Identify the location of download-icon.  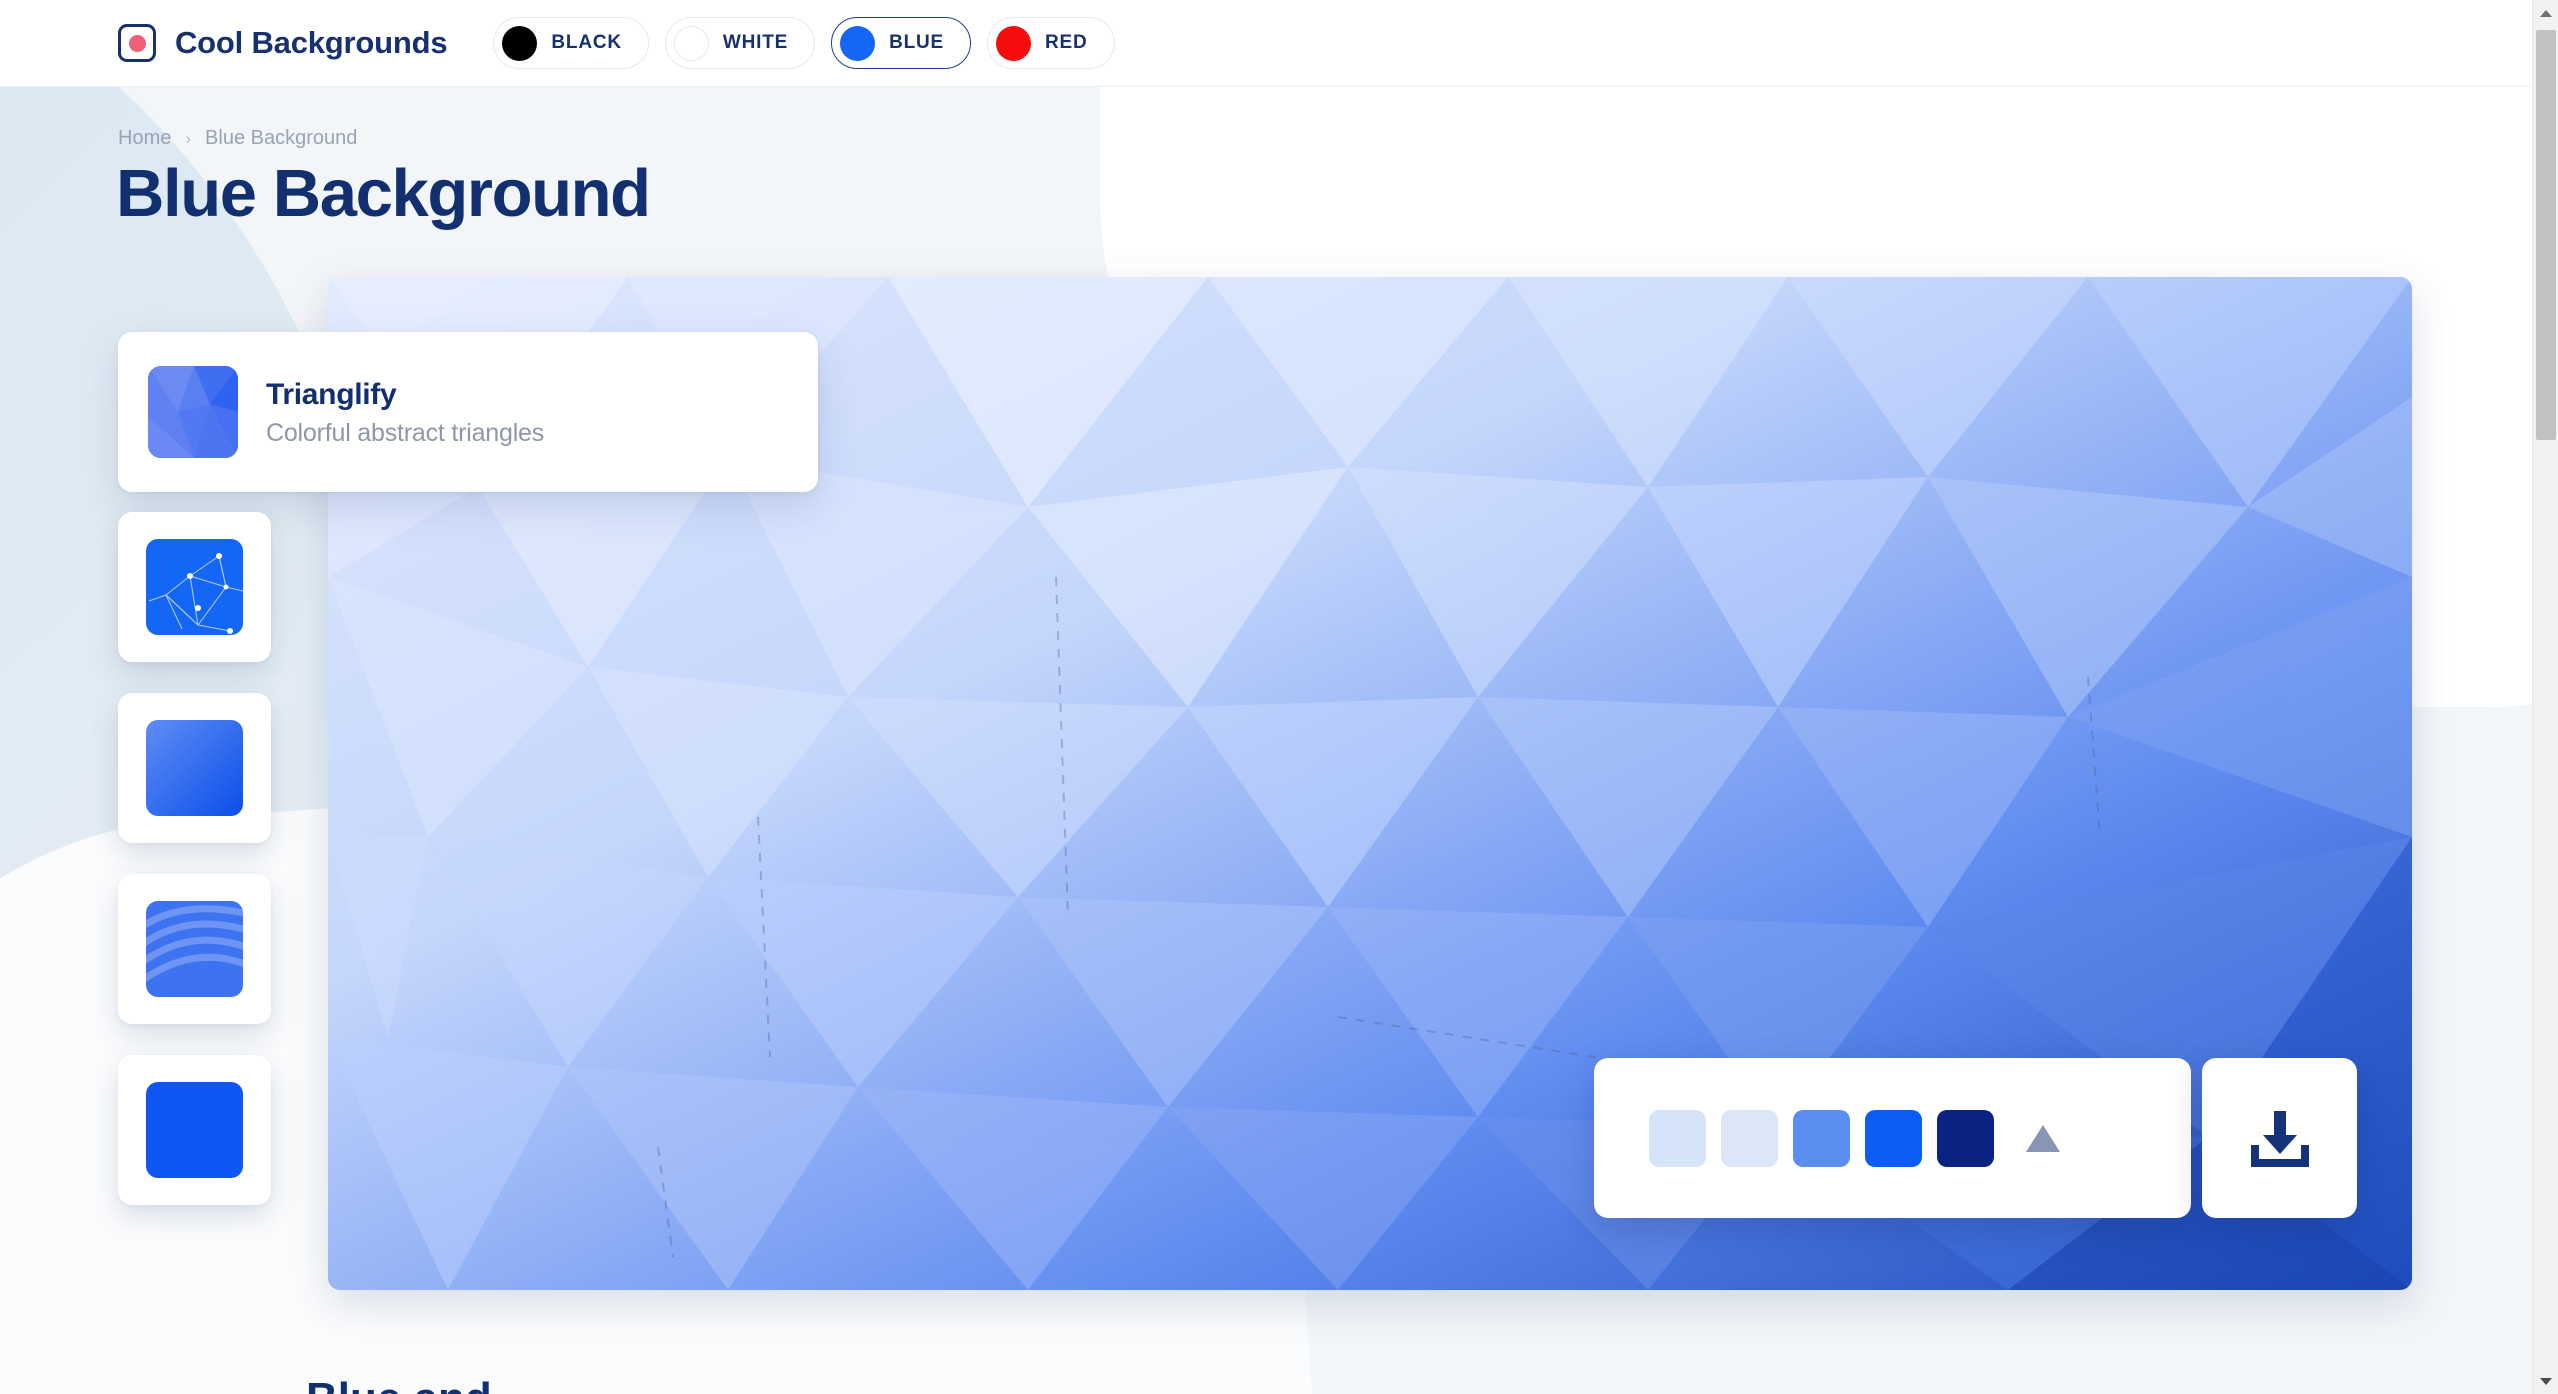
(2279, 1139).